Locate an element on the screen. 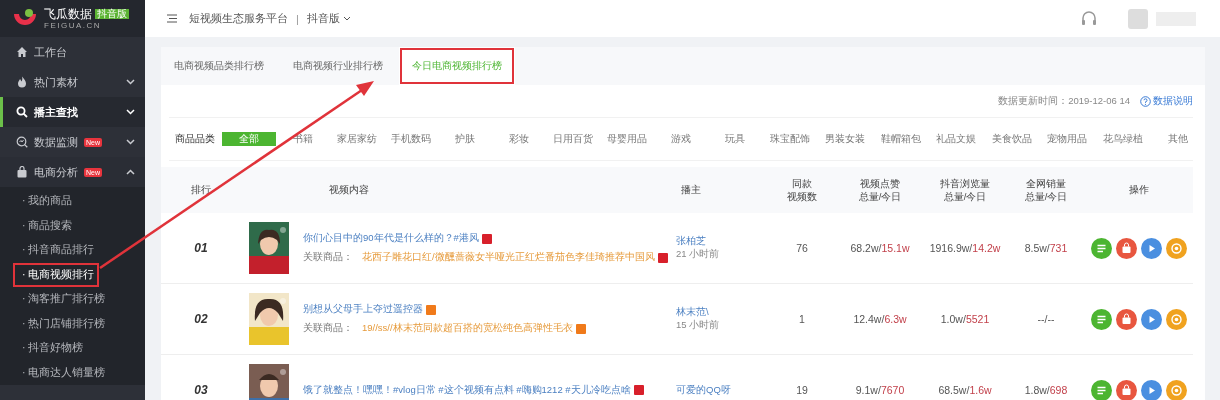 Image resolution: width=1220 pixels, height=400 pixels. logo-domain: FEIGUA.CN is located at coordinates (73, 25).